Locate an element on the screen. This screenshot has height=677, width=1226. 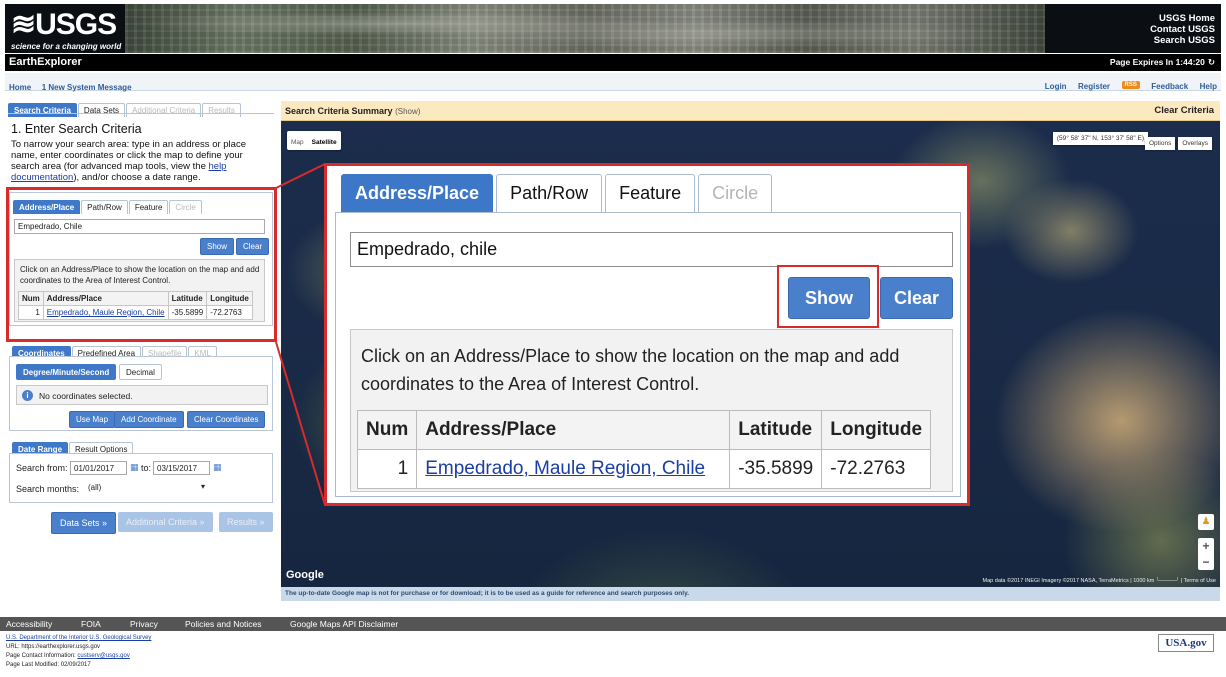
footer-policies-link: Policies and Notices is located at coordinates (223, 624).